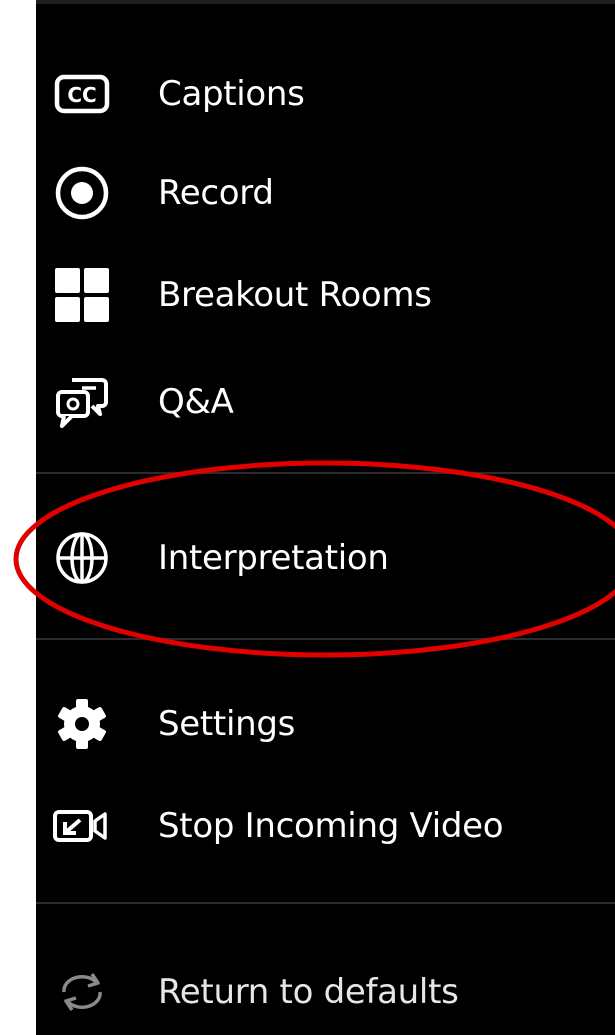 The width and height of the screenshot is (615, 1035). I want to click on menu-item-label: Settings, so click(227, 724).